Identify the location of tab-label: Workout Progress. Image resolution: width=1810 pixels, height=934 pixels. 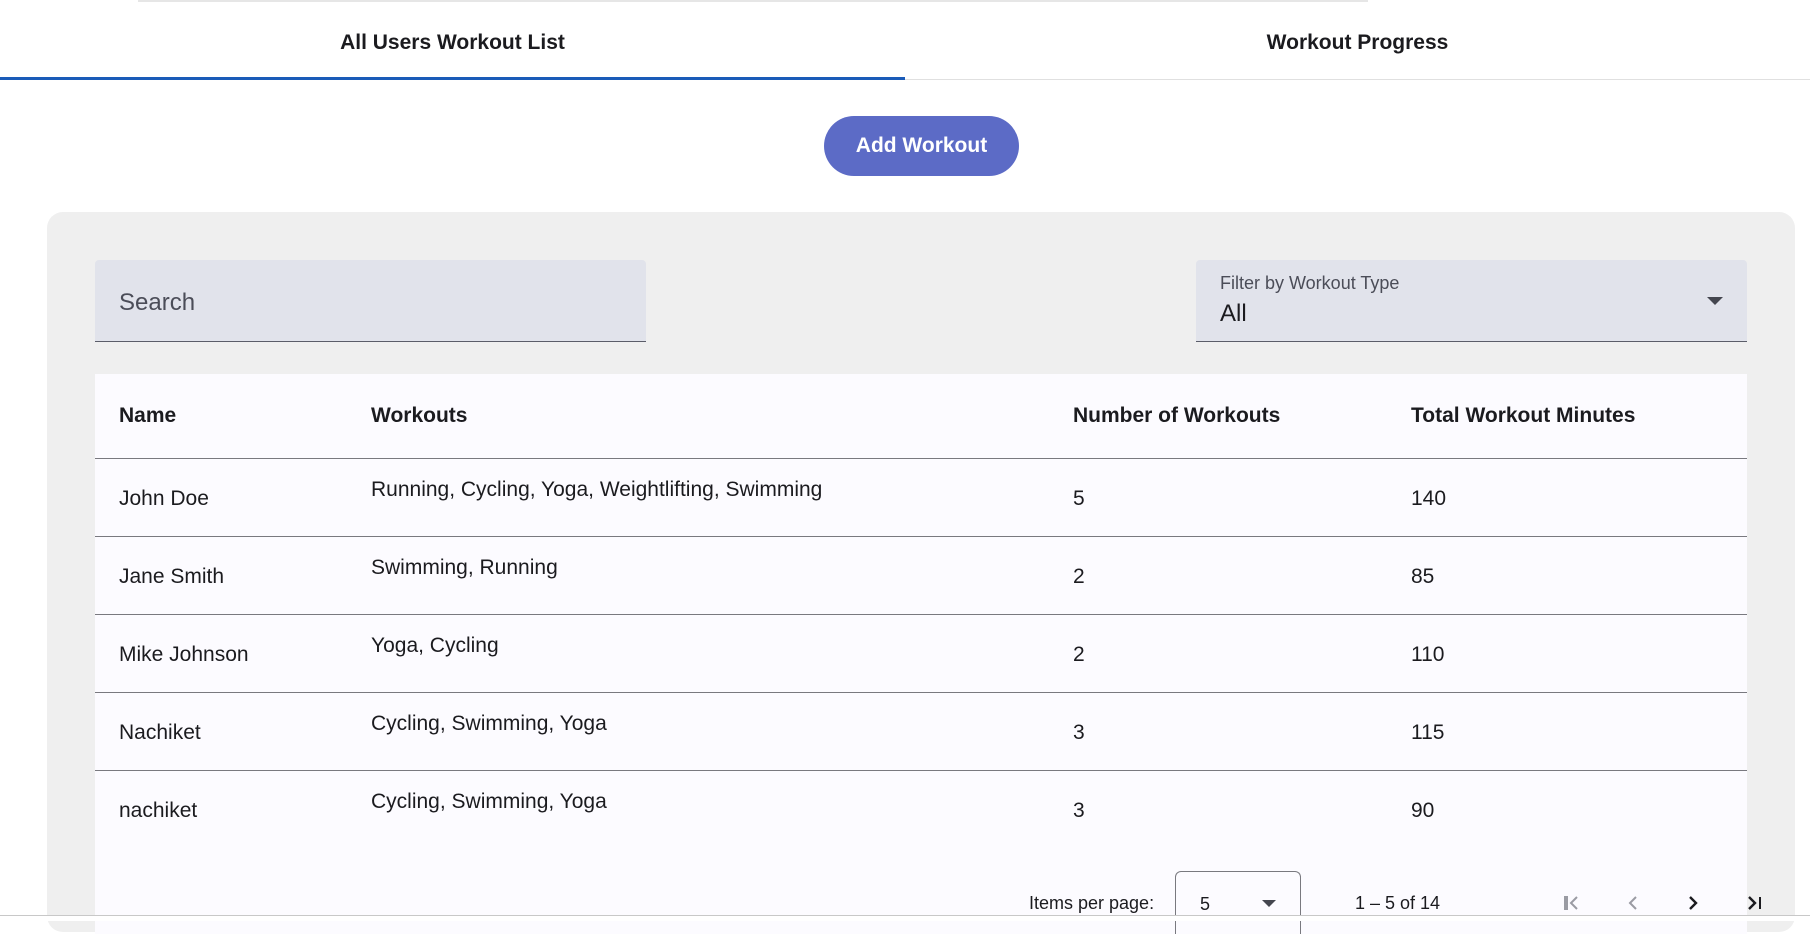
(1357, 42).